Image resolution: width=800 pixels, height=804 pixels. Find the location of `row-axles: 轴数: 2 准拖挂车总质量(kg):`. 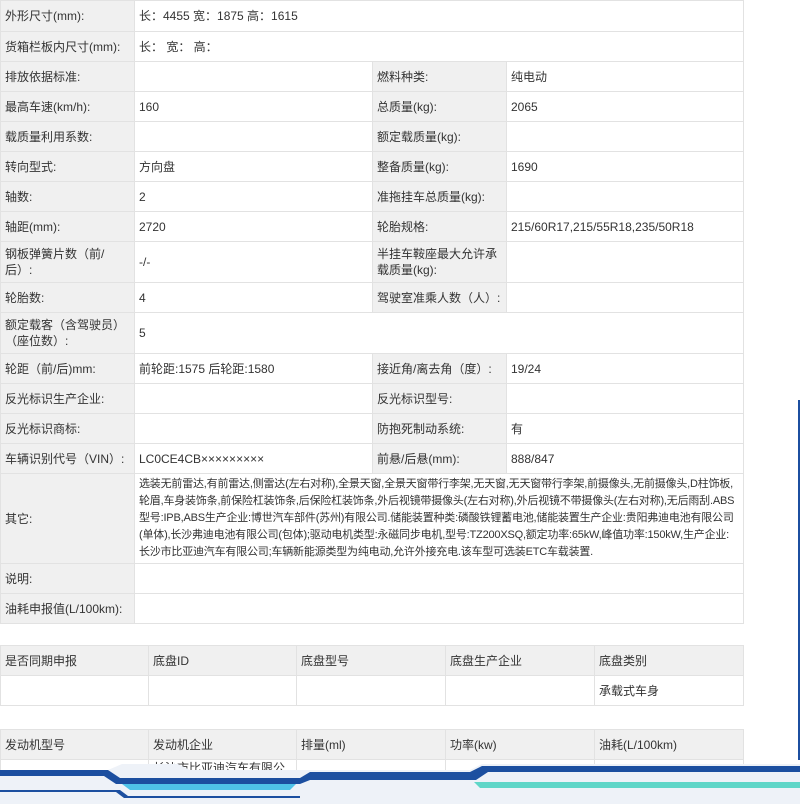

row-axles: 轴数: 2 准拖挂车总质量(kg): is located at coordinates (372, 196).